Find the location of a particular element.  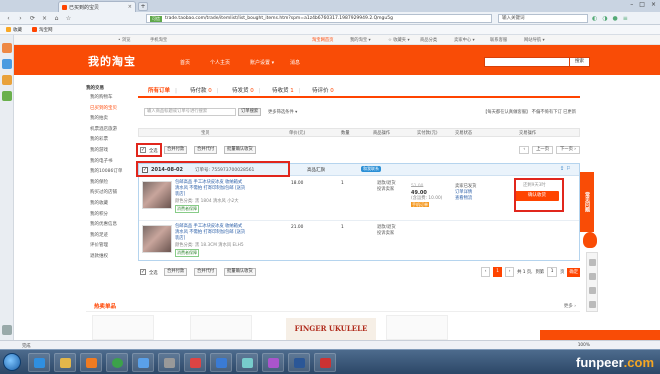

taskbar-media-icon is located at coordinates (91, 362).